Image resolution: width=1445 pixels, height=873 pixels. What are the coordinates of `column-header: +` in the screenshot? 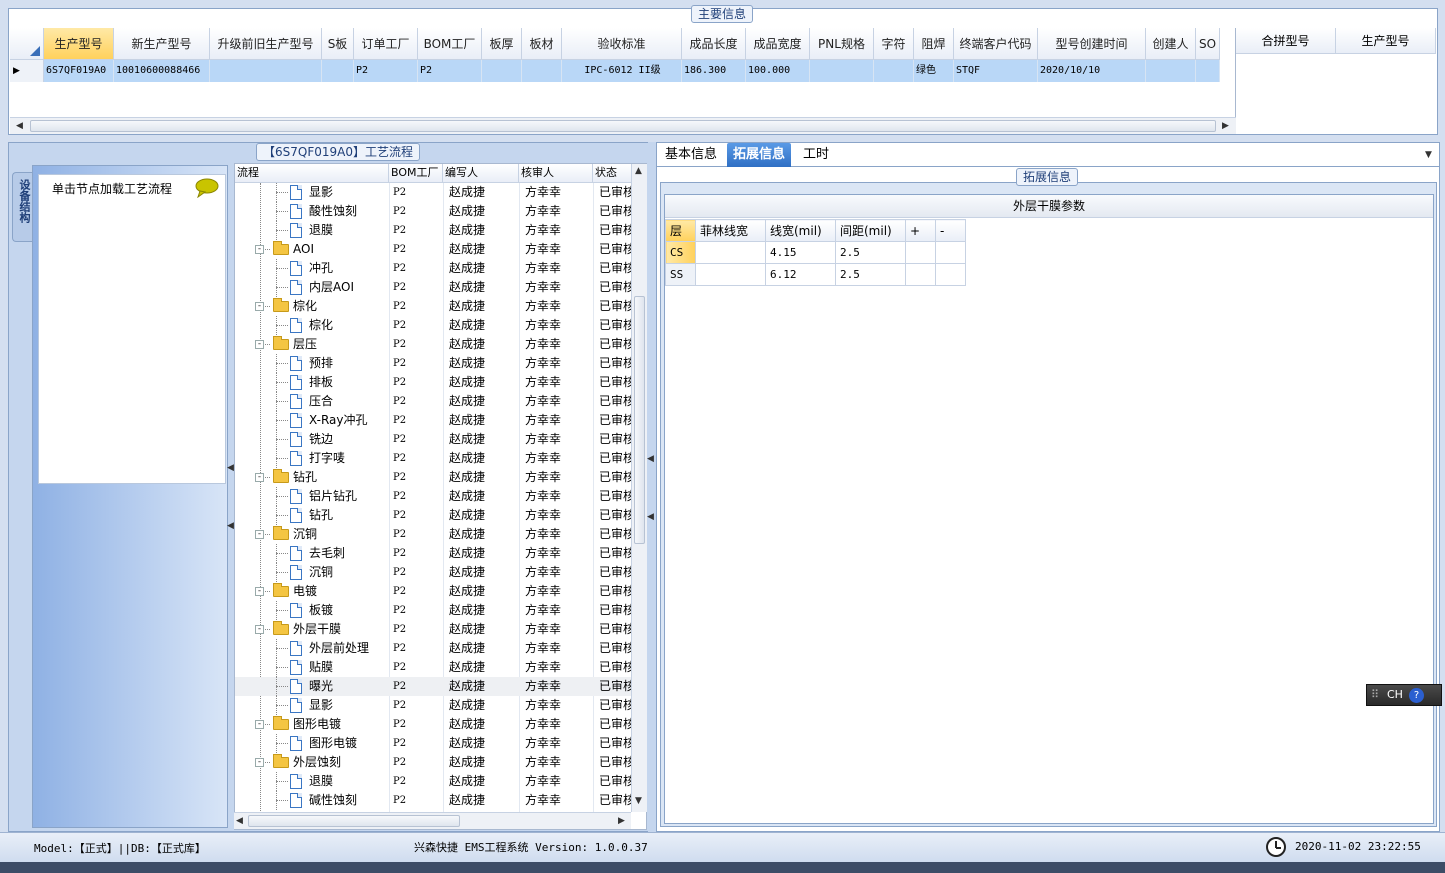 It's located at (920, 230).